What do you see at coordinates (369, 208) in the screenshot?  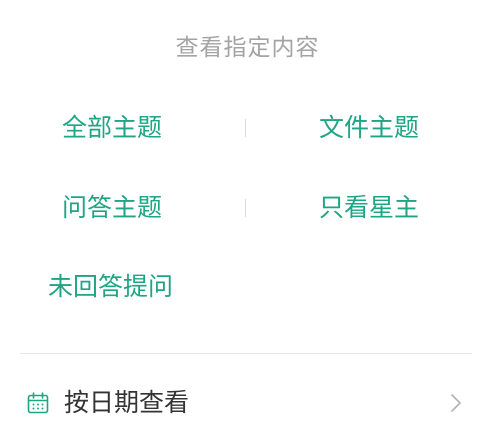 I see `filter-owner-only: 只看星主` at bounding box center [369, 208].